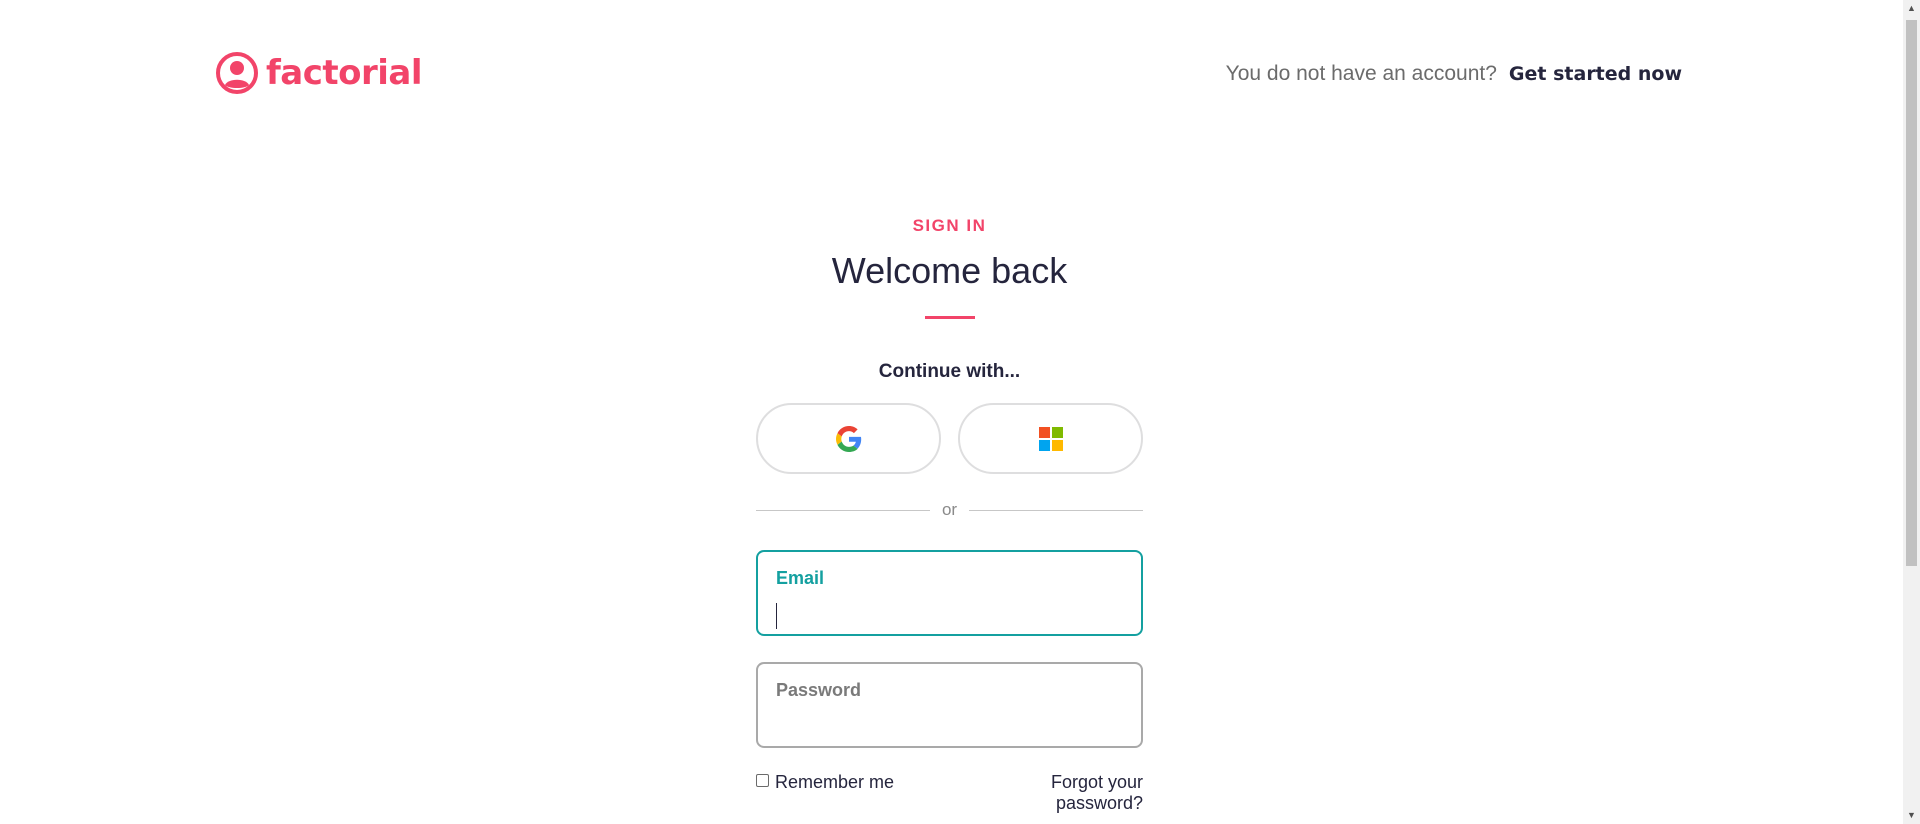  What do you see at coordinates (949, 317) in the screenshot?
I see `title-underline` at bounding box center [949, 317].